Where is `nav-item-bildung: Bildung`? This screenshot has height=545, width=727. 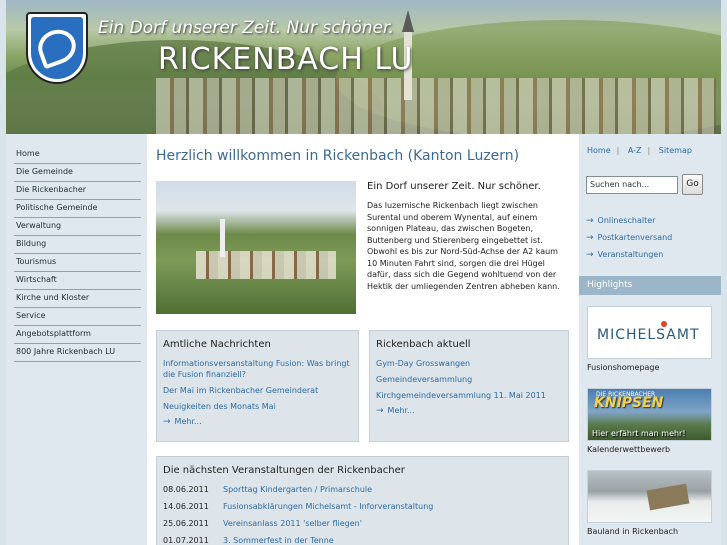 nav-item-bildung: Bildung is located at coordinates (77, 245).